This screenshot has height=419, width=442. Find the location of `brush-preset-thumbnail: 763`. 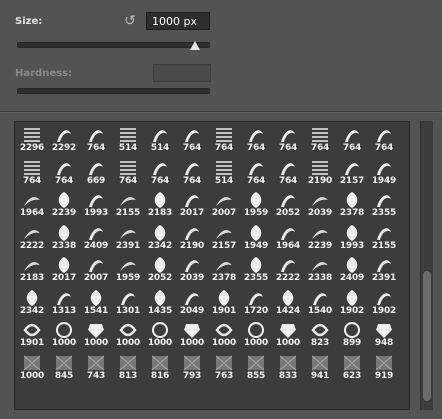

brush-preset-thumbnail: 763 is located at coordinates (224, 367).